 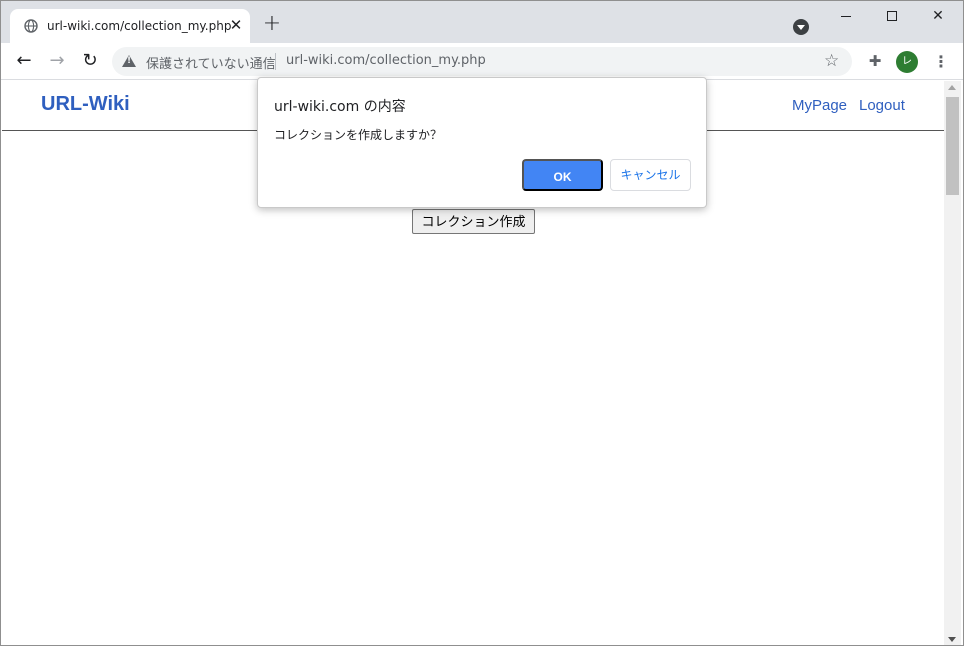 I want to click on scroll-down-arrow-icon, so click(x=952, y=639).